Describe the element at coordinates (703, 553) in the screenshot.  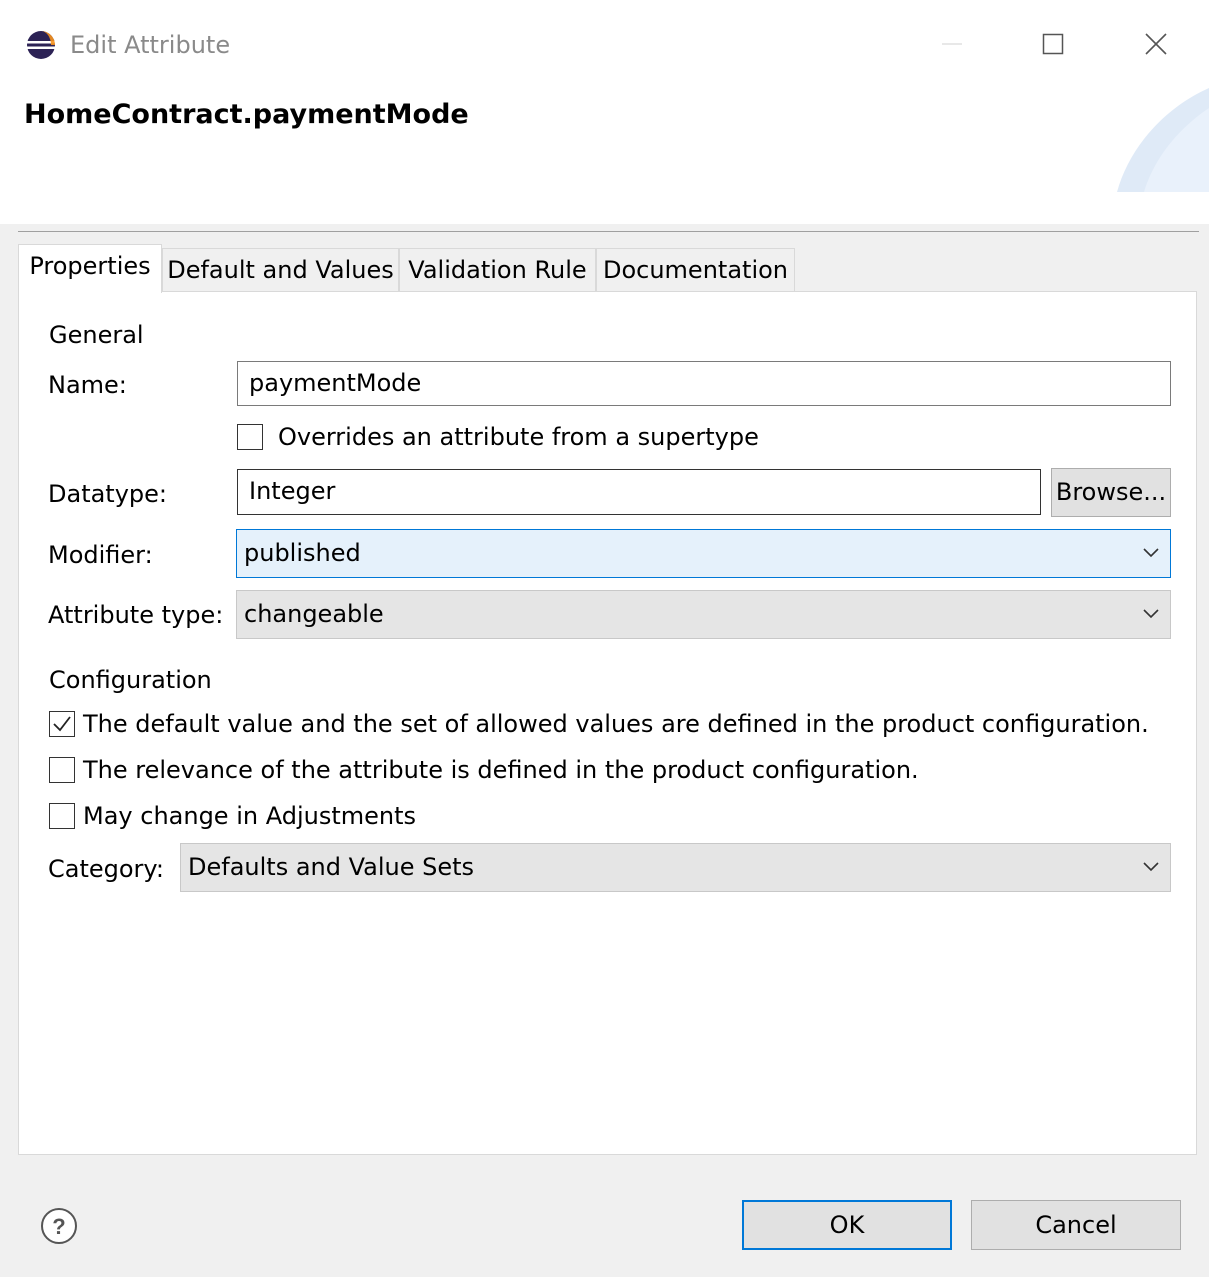
I see `modifier-dropdown: published` at that location.